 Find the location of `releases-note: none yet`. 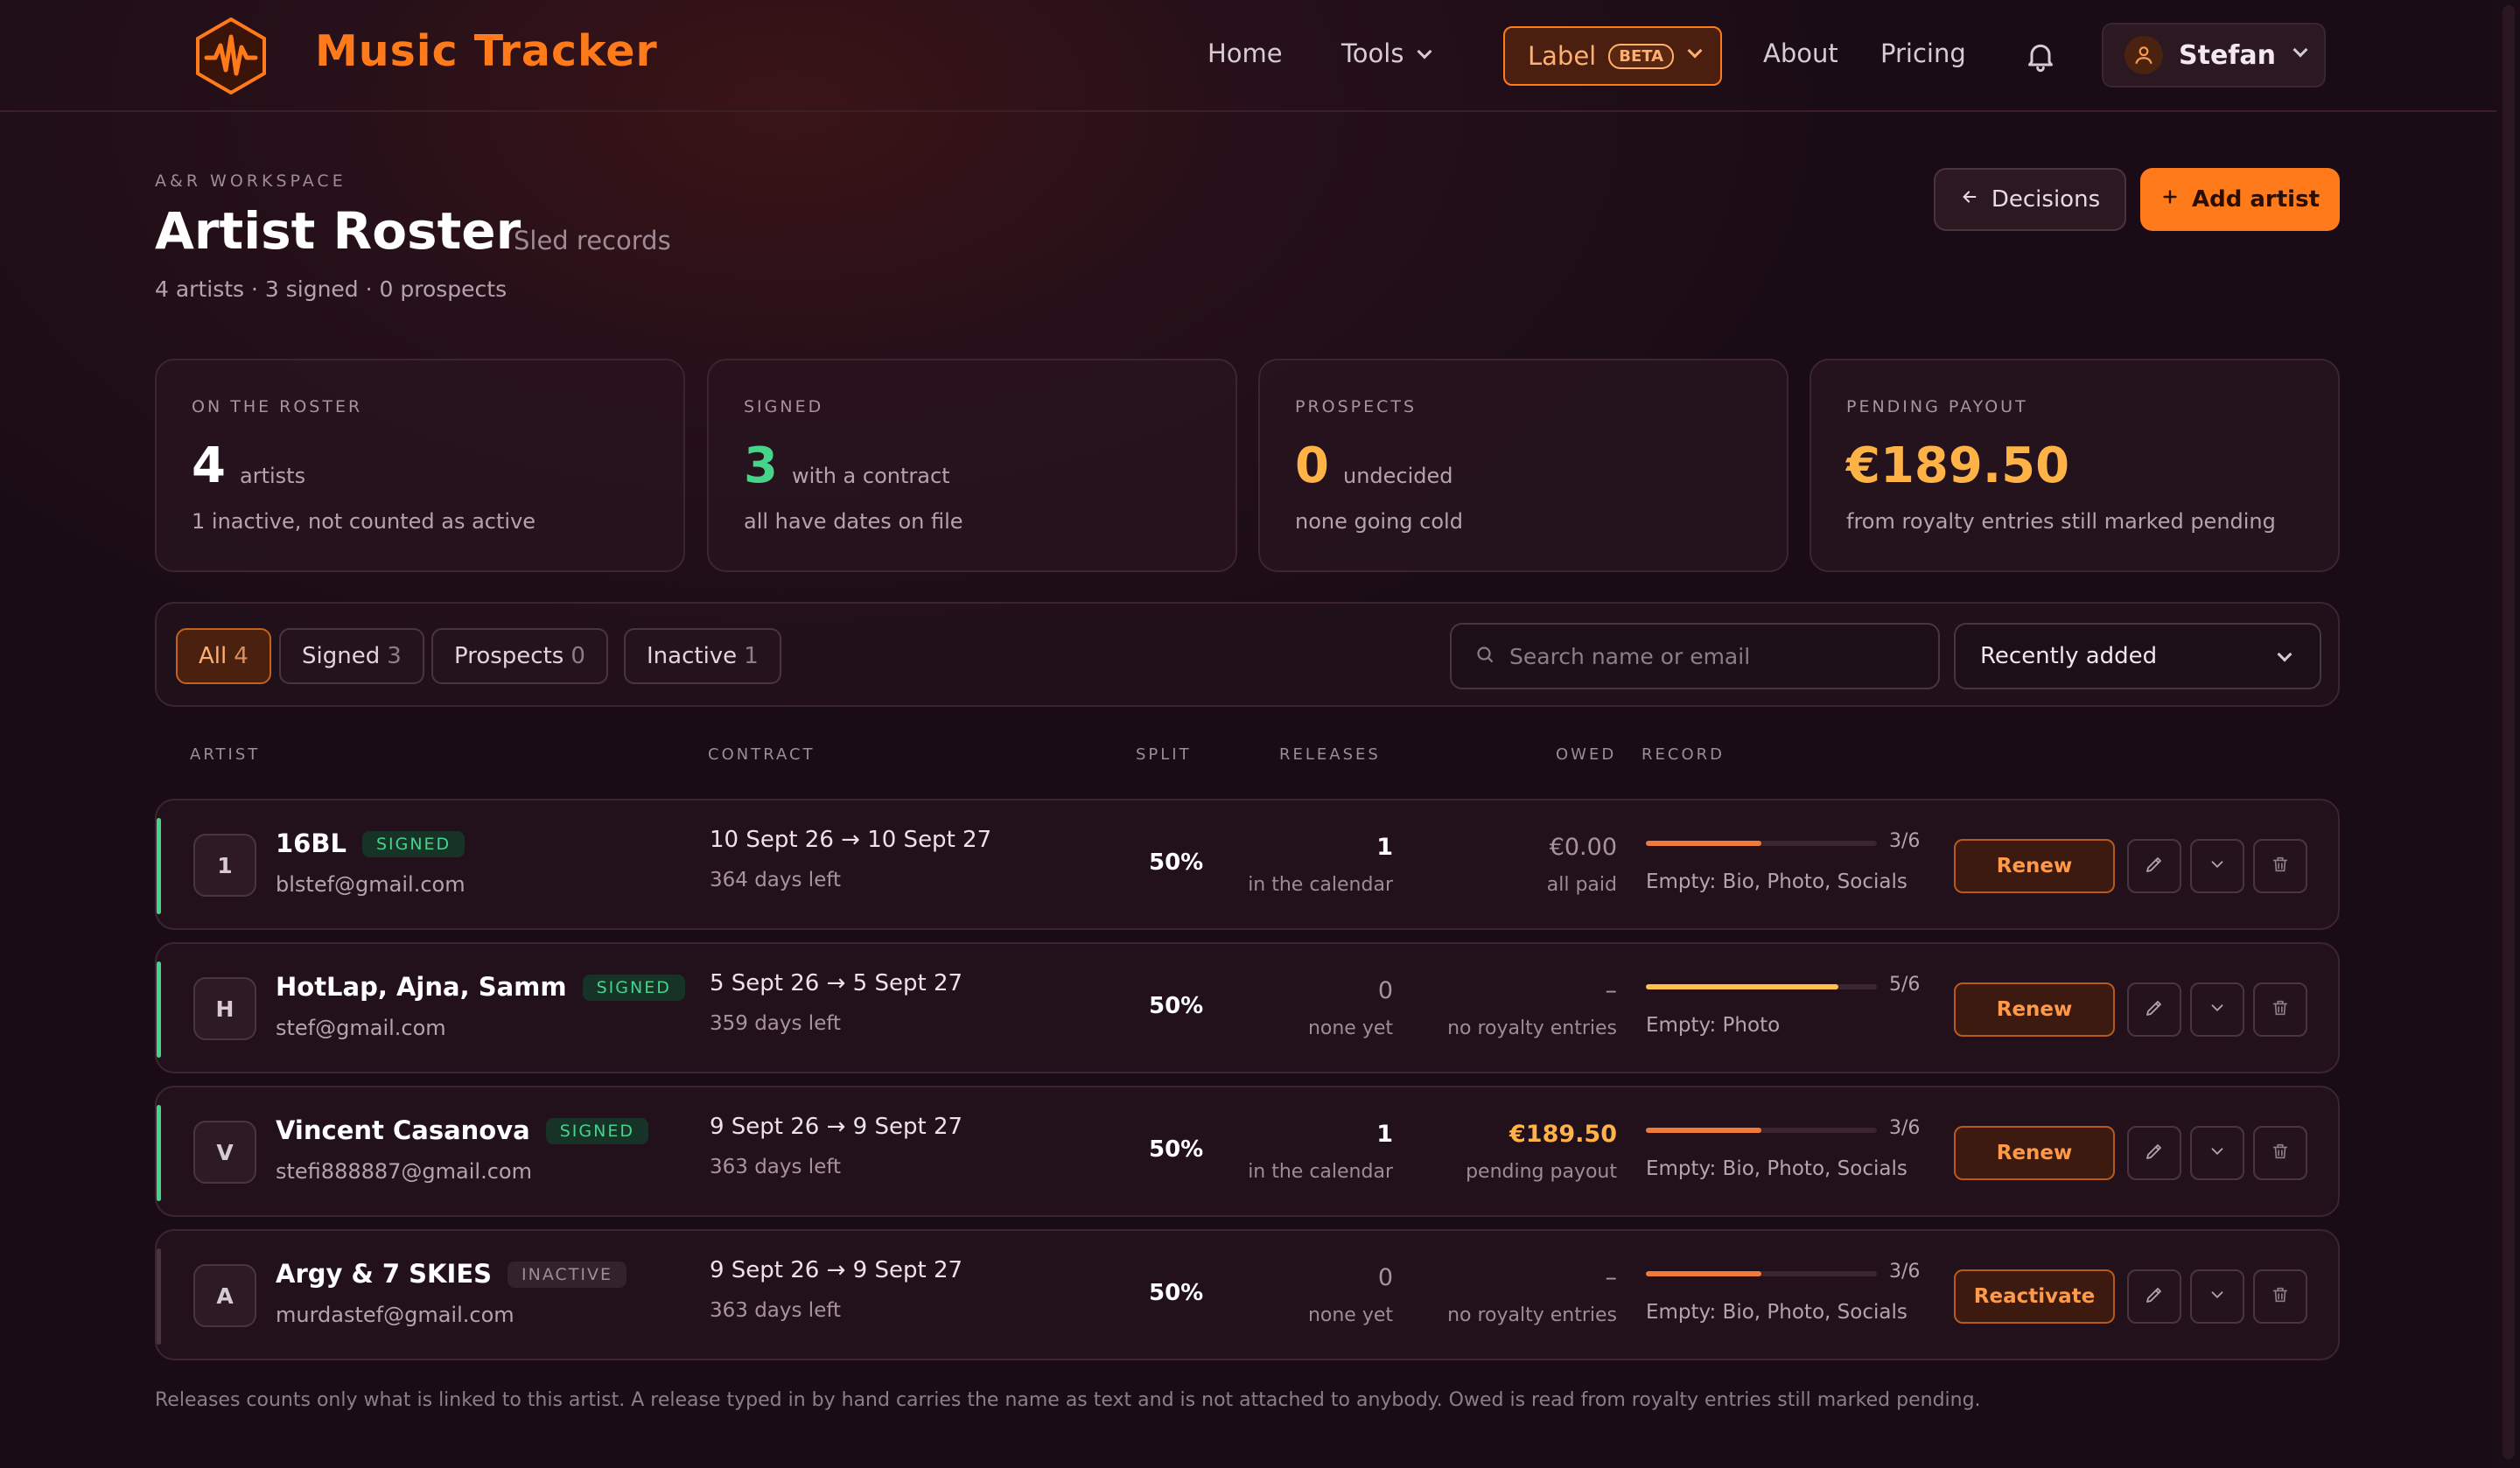

releases-note: none yet is located at coordinates (1350, 1028).